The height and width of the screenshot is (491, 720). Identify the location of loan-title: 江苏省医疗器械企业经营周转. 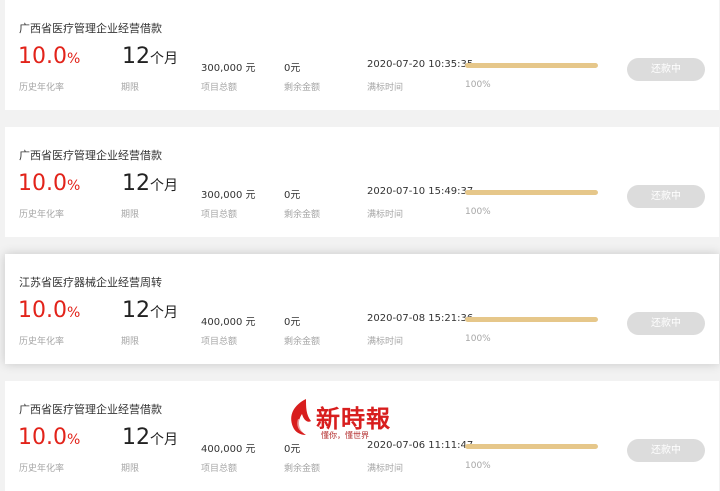
(90, 282).